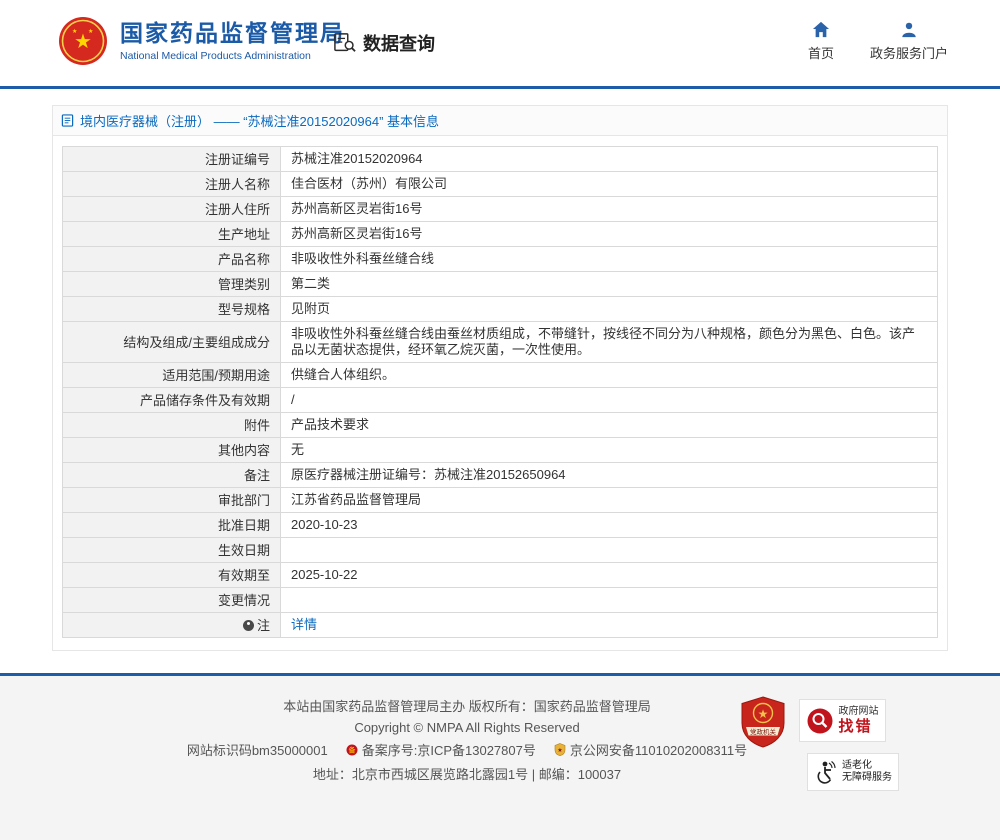 Image resolution: width=1000 pixels, height=840 pixels. What do you see at coordinates (658, 750) in the screenshot?
I see `footer-police: 京公网安备11010202008311号` at bounding box center [658, 750].